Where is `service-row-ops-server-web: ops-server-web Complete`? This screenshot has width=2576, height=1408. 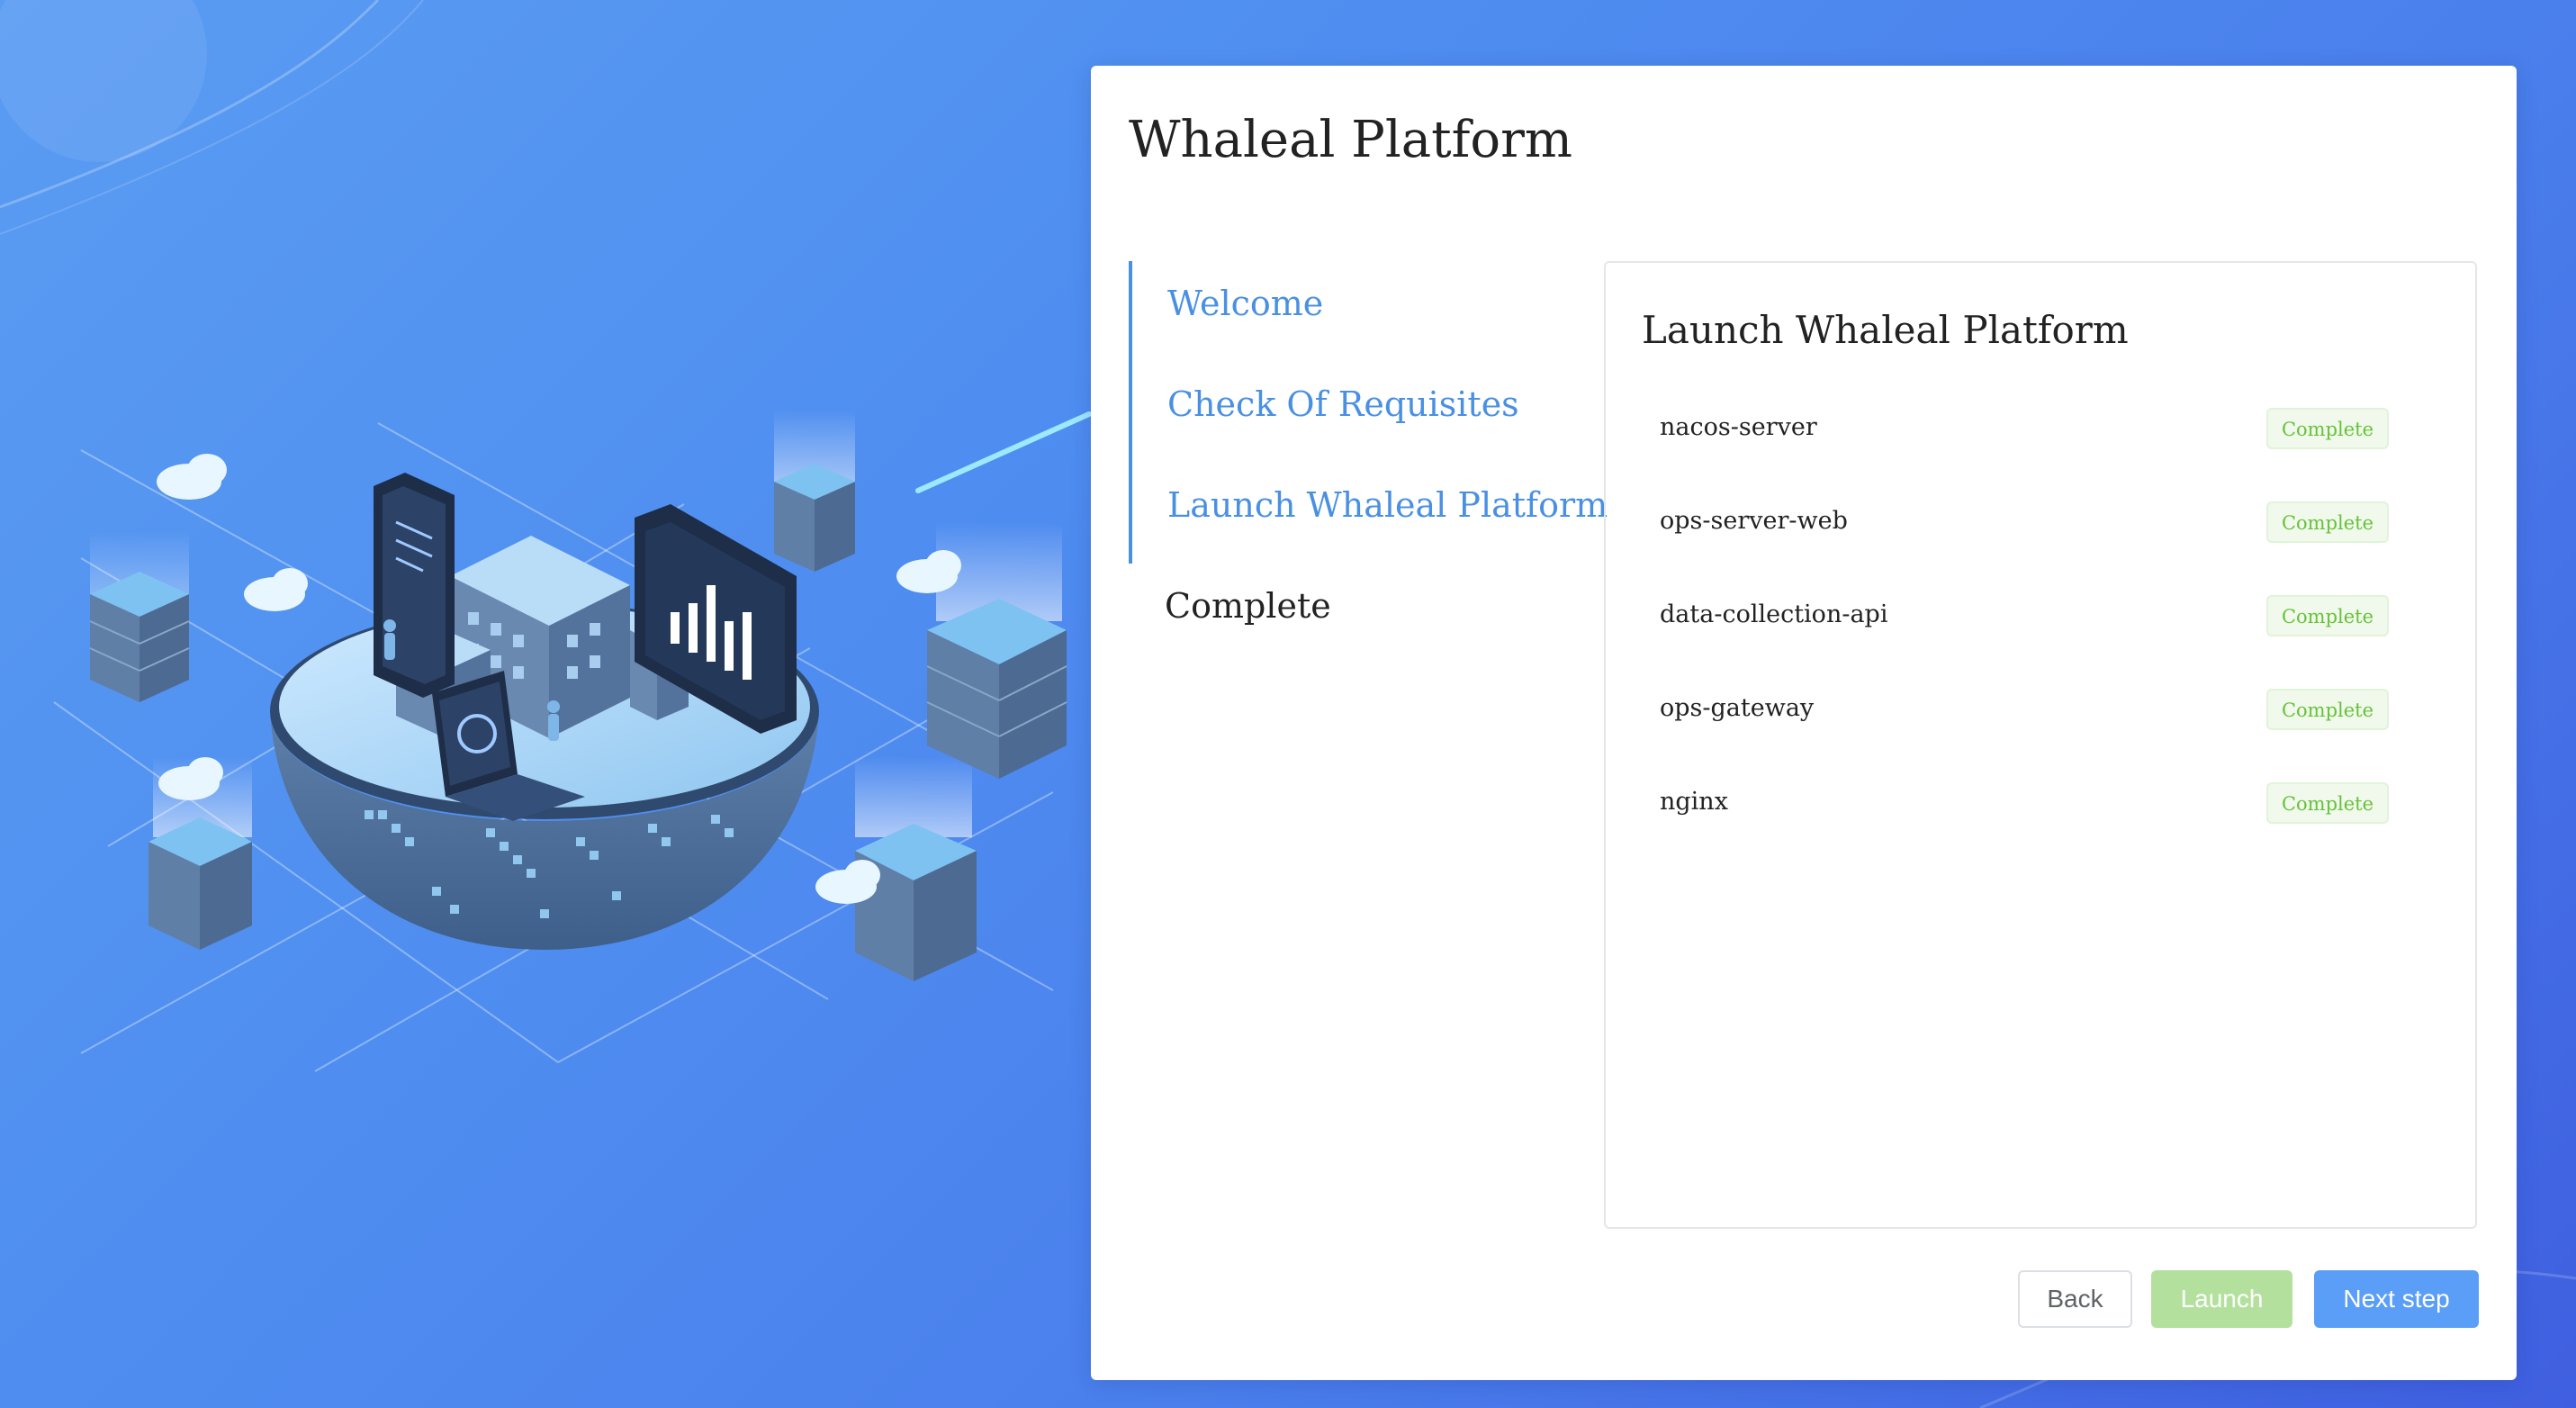 service-row-ops-server-web: ops-server-web Complete is located at coordinates (2024, 523).